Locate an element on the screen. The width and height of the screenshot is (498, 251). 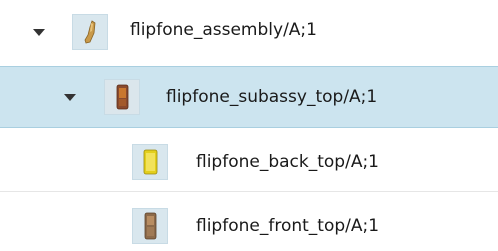
tree-item-label: flipfone_front_top/A;1 is located at coordinates (288, 226).